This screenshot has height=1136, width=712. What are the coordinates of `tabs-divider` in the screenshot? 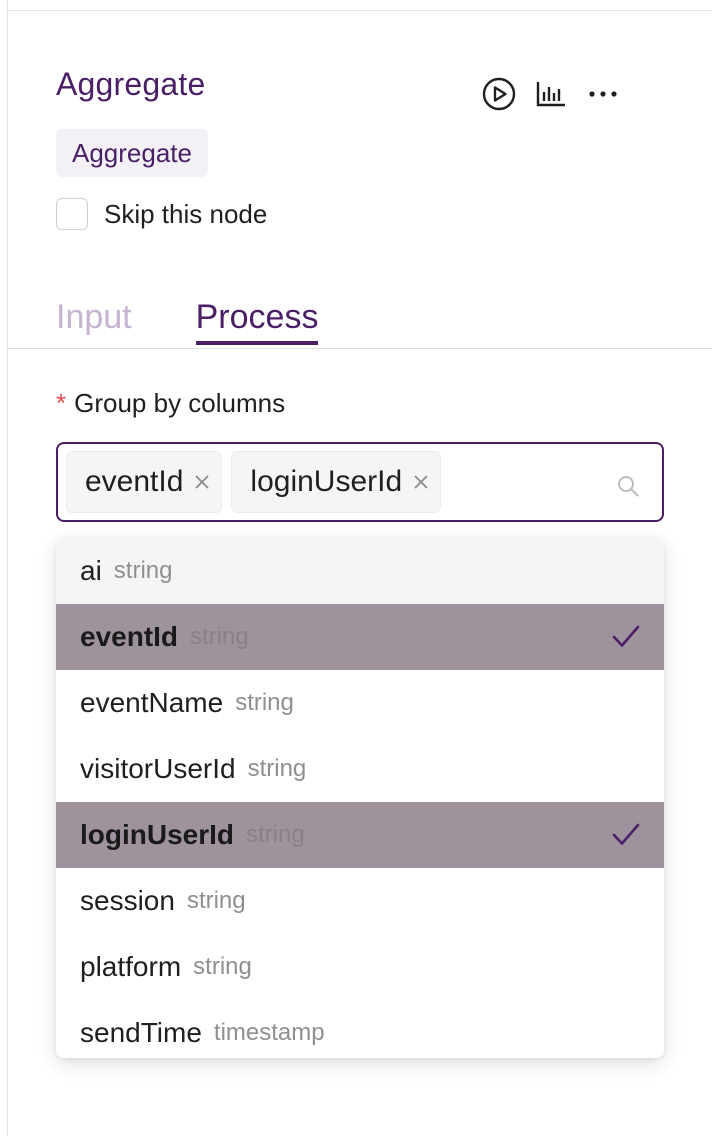 It's located at (359, 348).